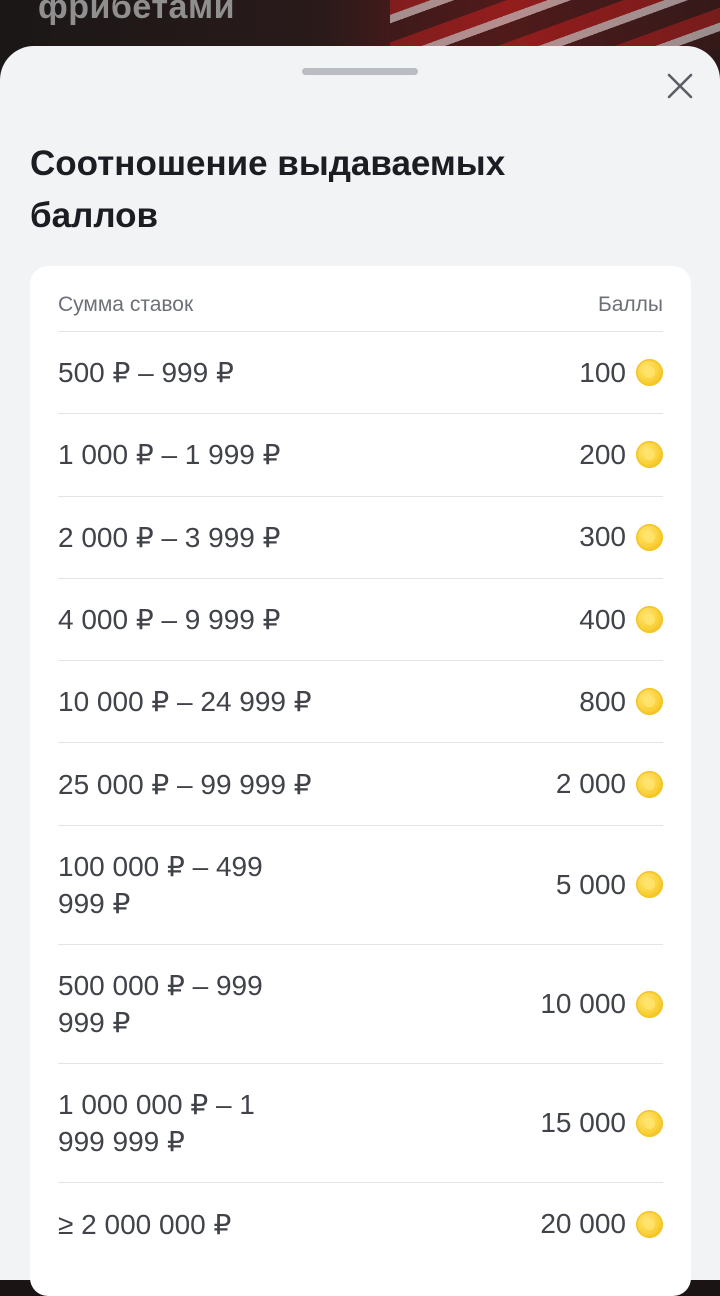 This screenshot has width=720, height=1296. I want to click on points-value: 800, so click(621, 702).